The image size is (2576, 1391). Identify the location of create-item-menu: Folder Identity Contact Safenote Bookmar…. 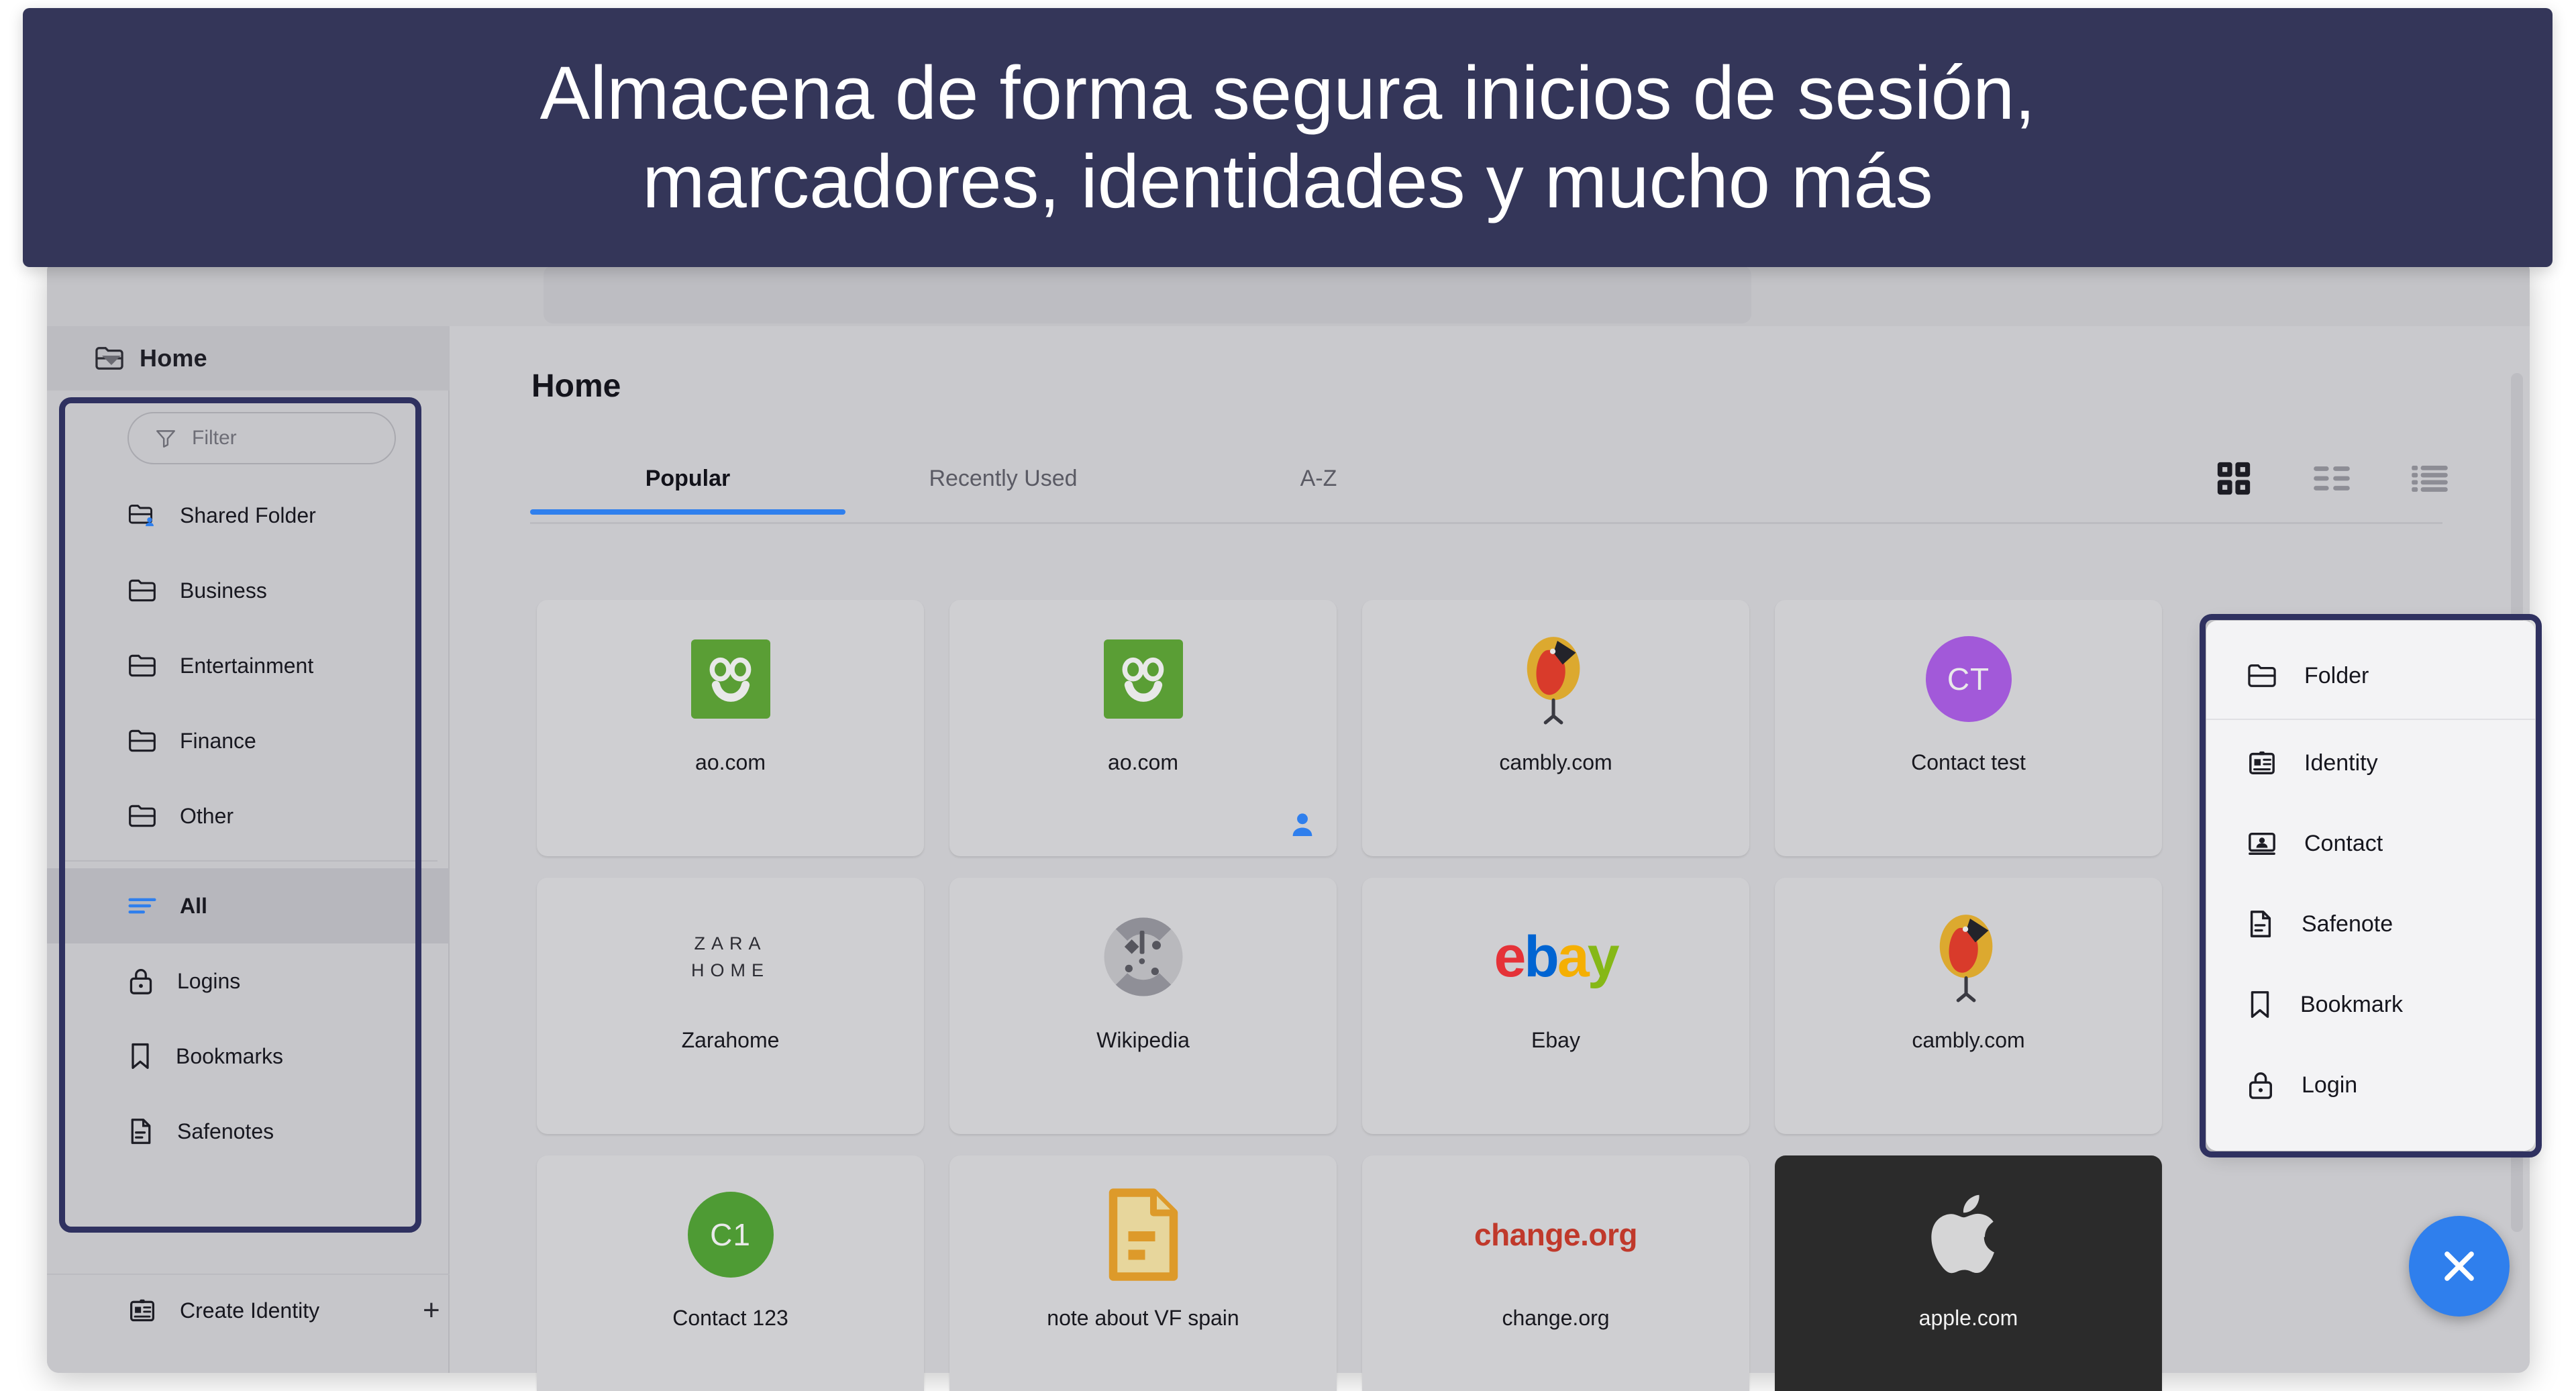
(2370, 886).